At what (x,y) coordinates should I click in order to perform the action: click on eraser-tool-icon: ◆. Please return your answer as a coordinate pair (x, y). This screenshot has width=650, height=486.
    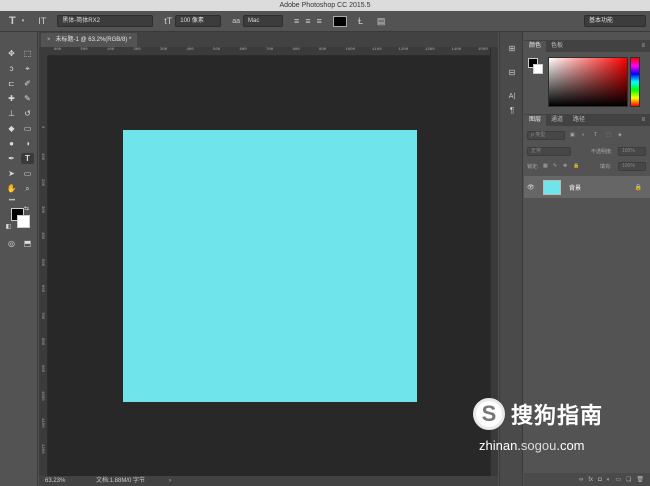
    Looking at the image, I should click on (11, 128).